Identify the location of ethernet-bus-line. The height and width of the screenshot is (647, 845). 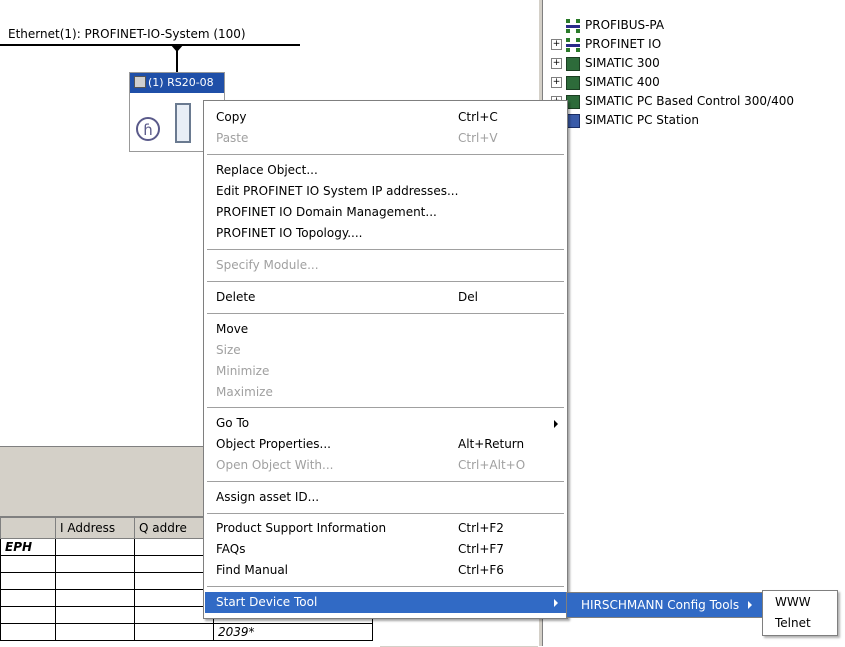
(150, 45).